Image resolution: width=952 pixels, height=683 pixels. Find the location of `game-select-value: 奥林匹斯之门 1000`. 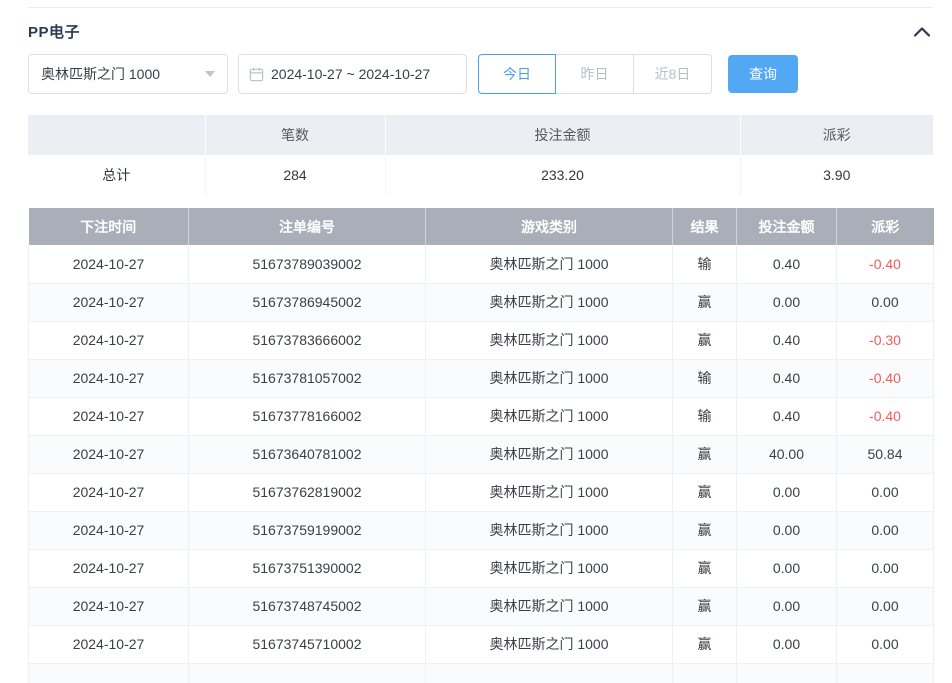

game-select-value: 奥林匹斯之门 1000 is located at coordinates (101, 74).